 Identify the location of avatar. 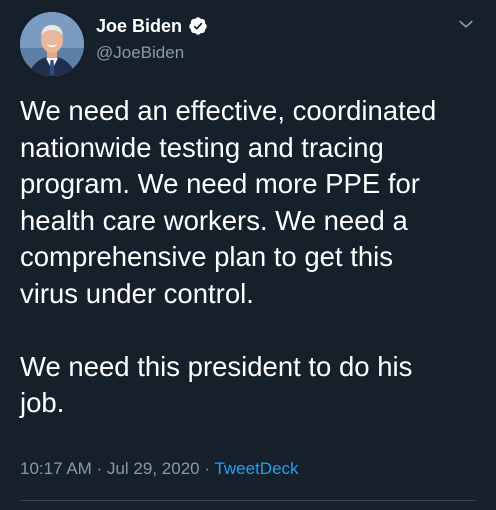
(52, 44).